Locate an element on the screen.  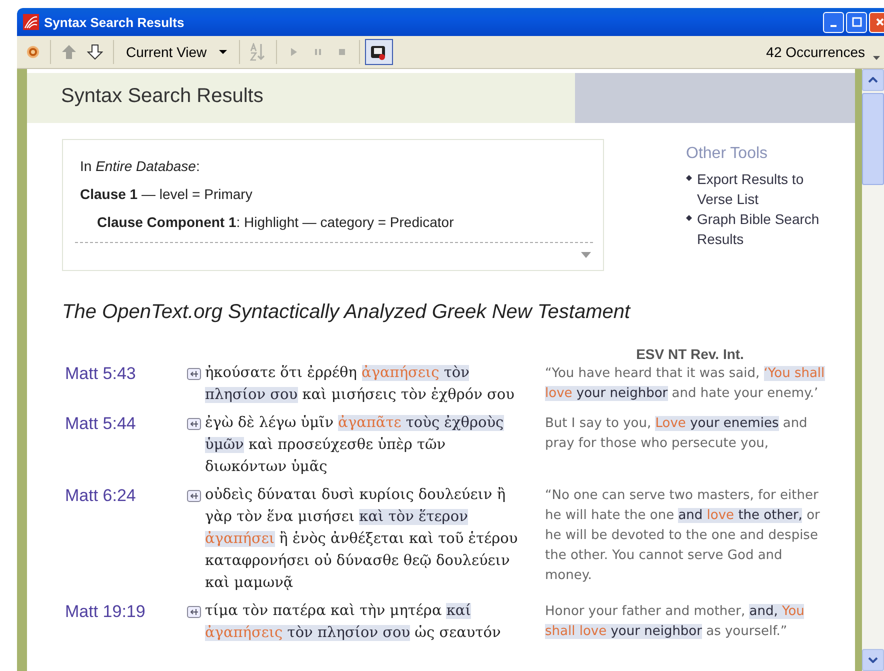
clause-component-criterion: Clause Component 1: Highlight — category = Predicator is located at coordinates (275, 223).